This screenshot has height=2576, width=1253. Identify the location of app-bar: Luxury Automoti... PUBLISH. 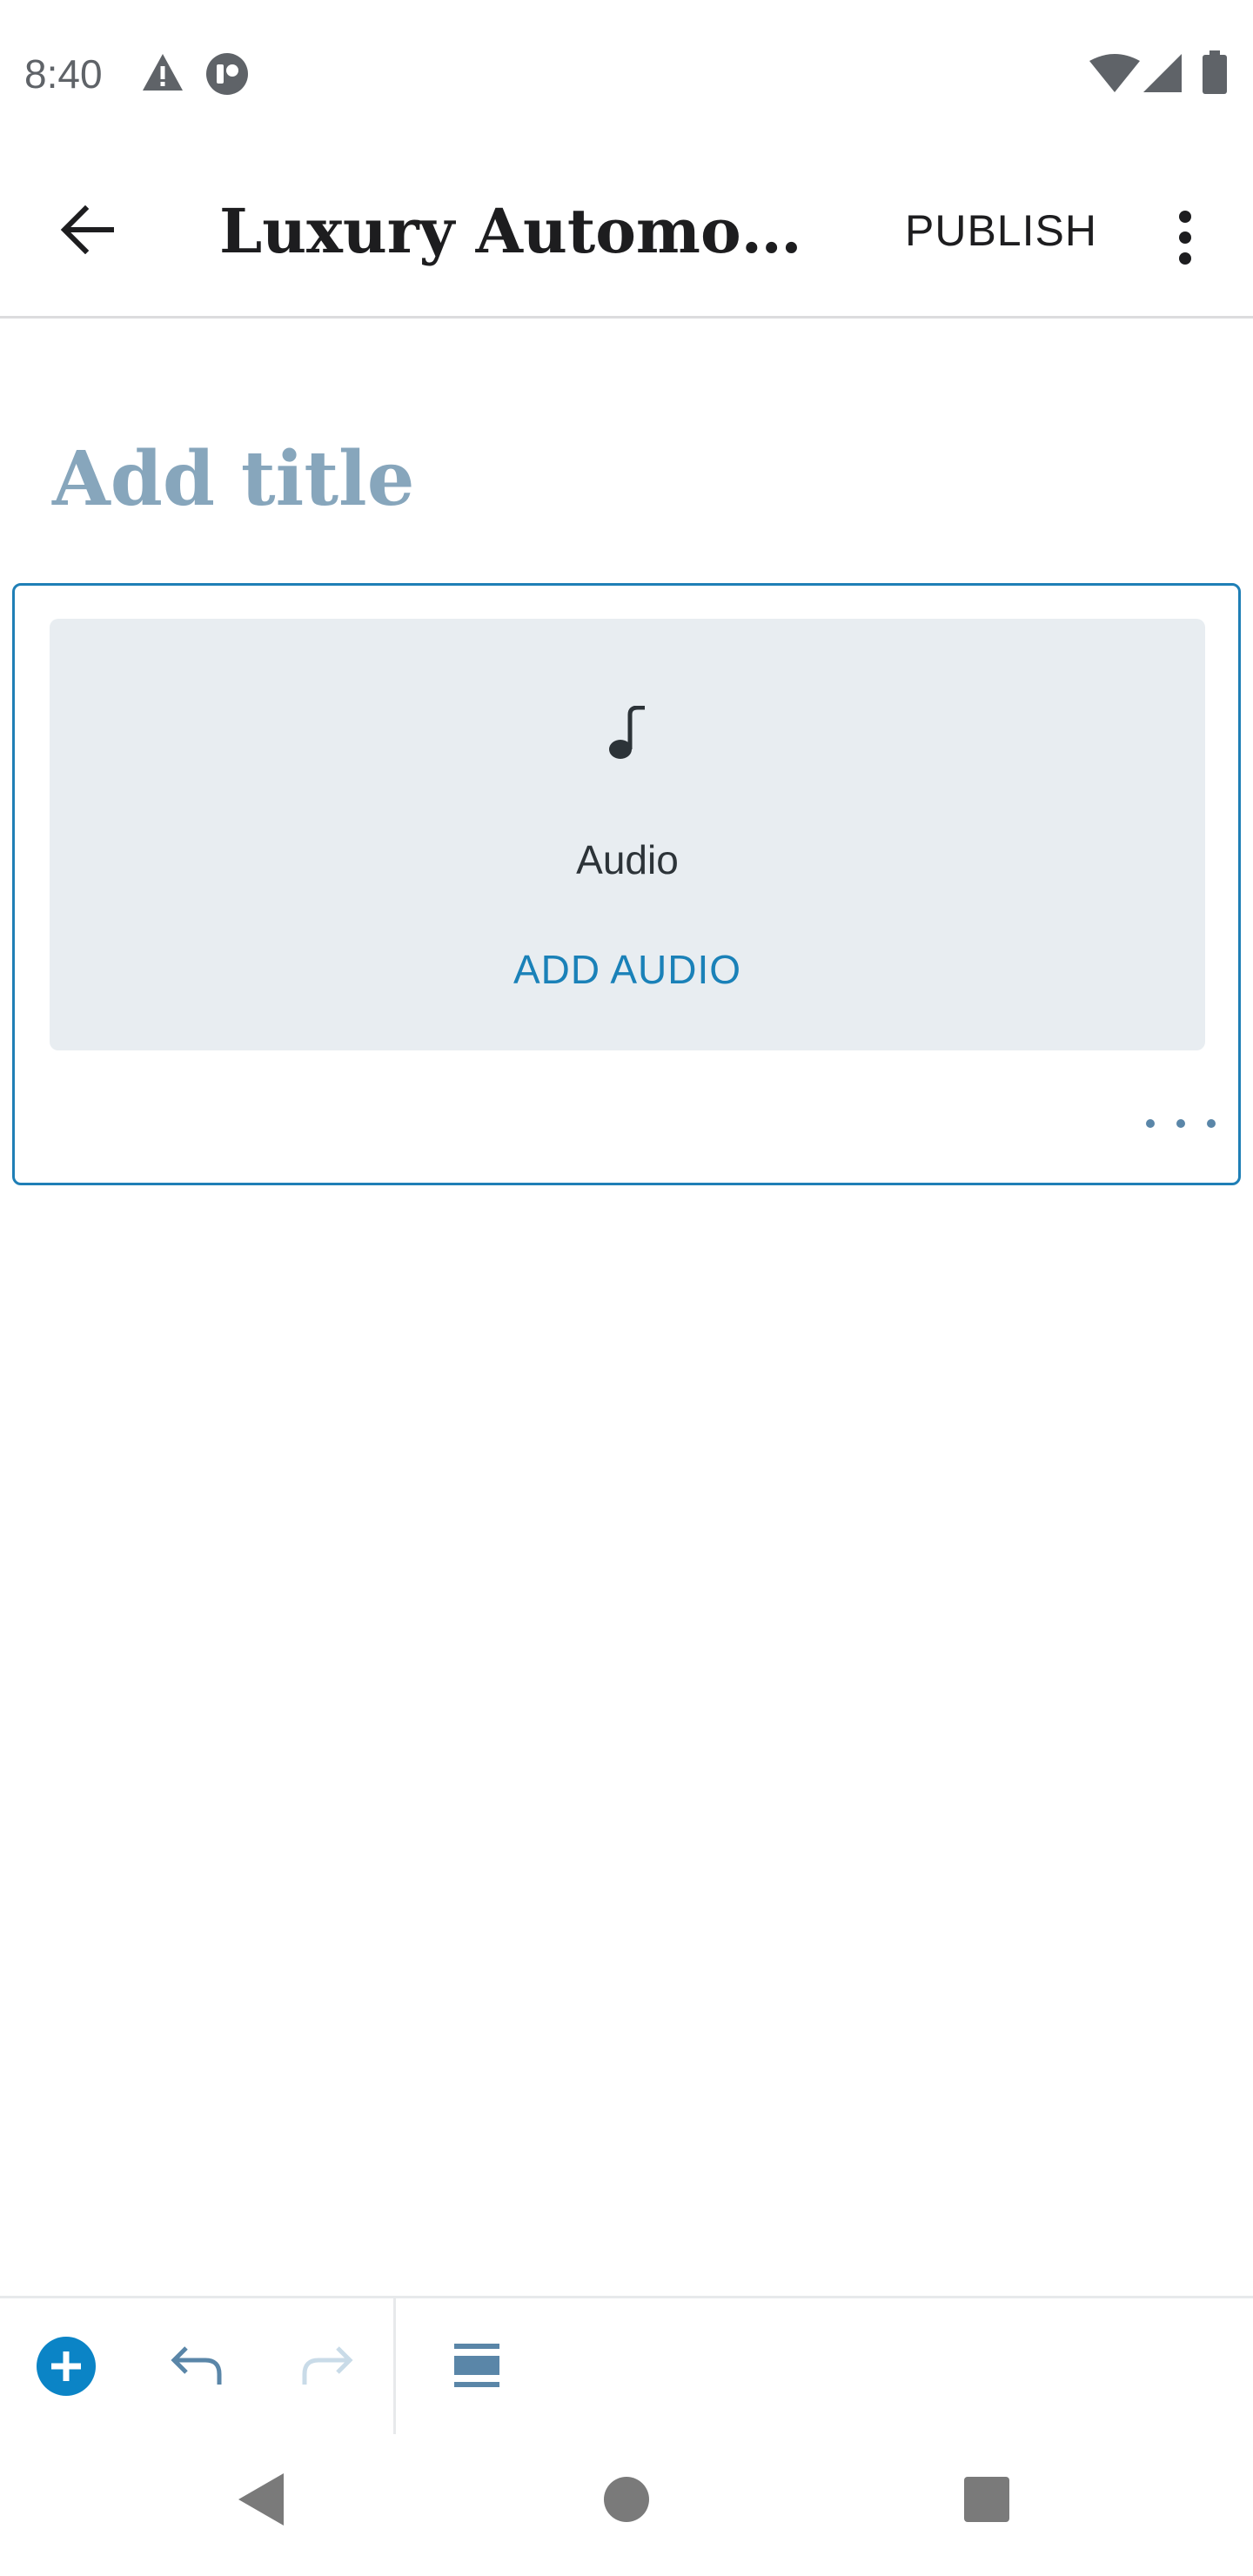
(626, 234).